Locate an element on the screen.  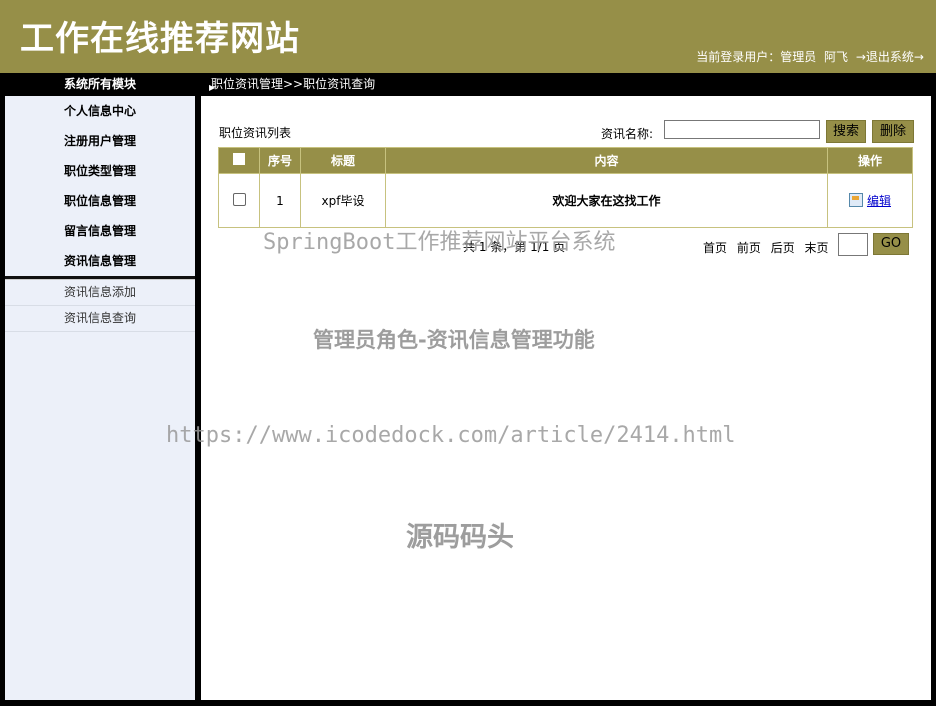
go-button: GO is located at coordinates (891, 244).